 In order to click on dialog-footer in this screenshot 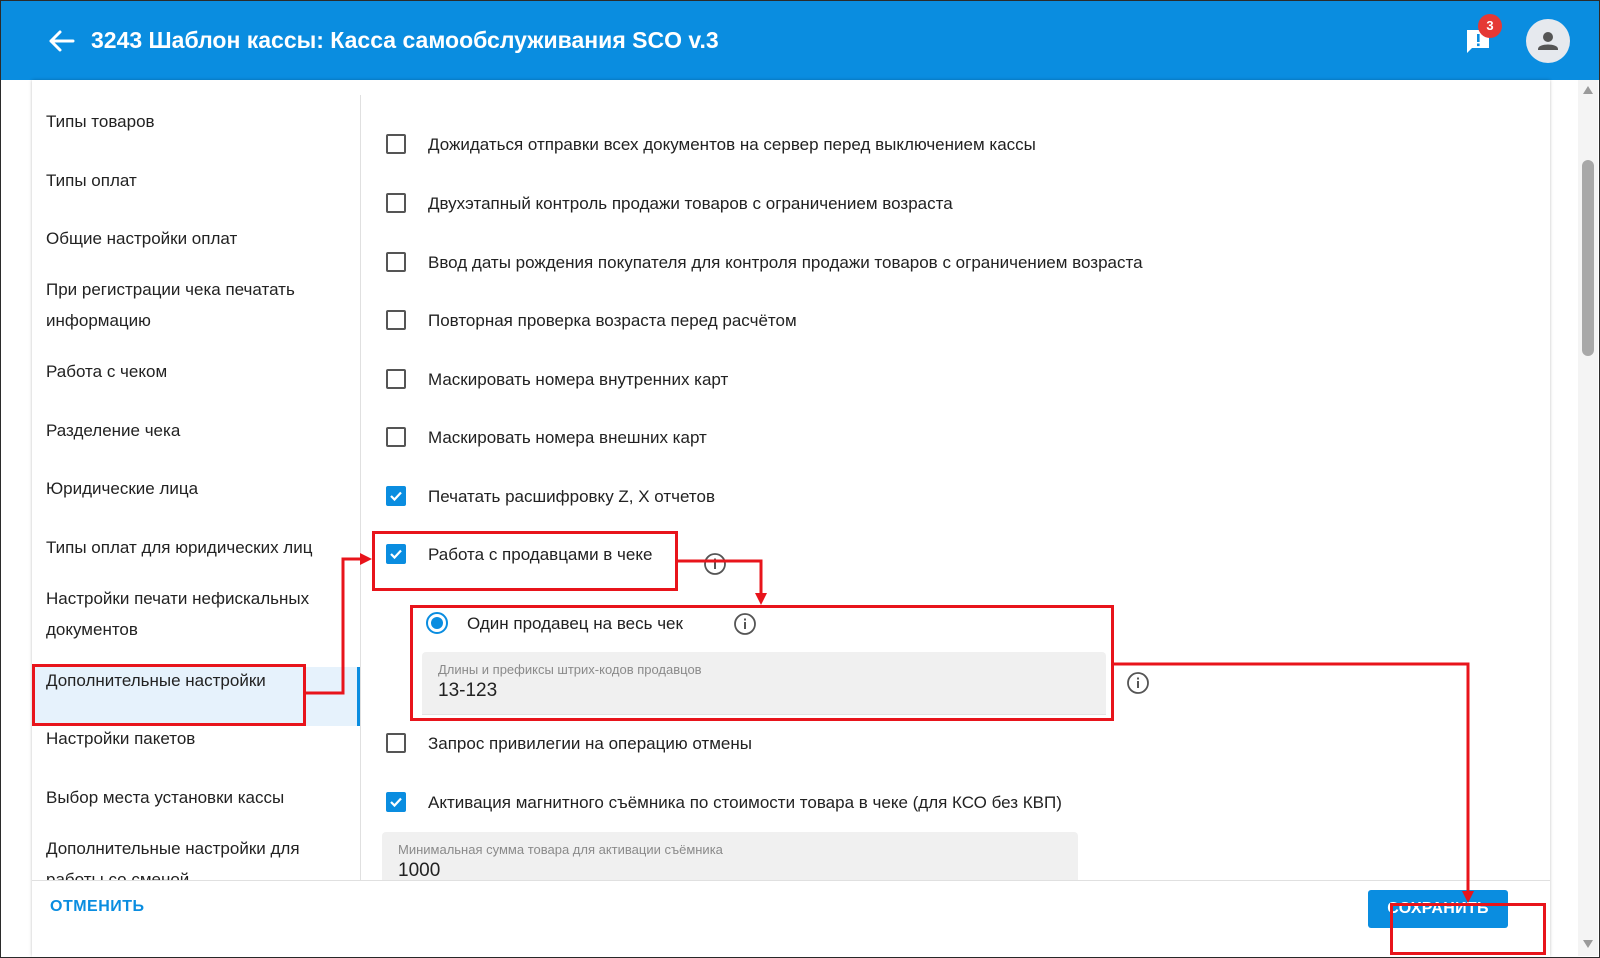, I will do `click(791, 918)`.